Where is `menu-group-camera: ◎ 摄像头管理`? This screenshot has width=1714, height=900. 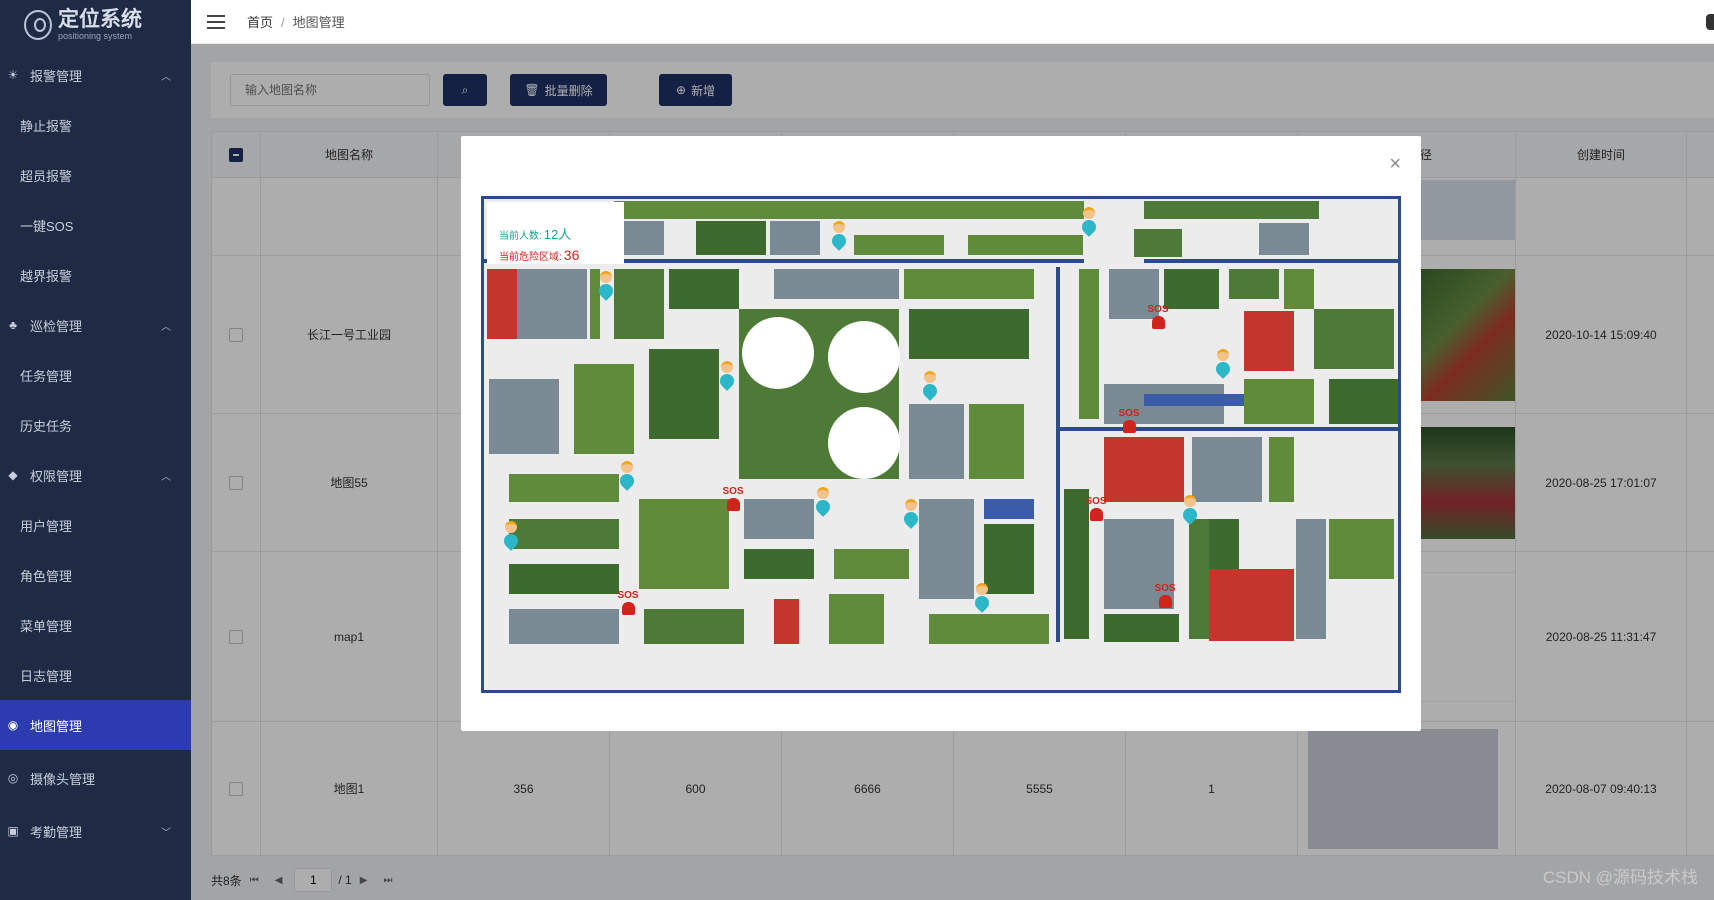 menu-group-camera: ◎ 摄像头管理 is located at coordinates (95, 778).